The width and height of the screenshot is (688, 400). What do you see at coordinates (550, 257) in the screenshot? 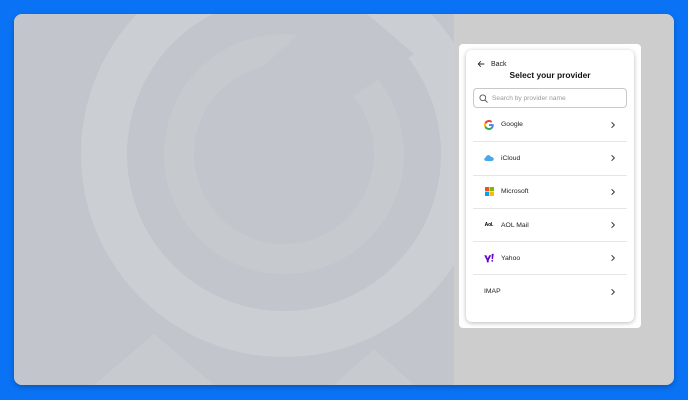
I see `provider-item-yahoo: Yahoo` at bounding box center [550, 257].